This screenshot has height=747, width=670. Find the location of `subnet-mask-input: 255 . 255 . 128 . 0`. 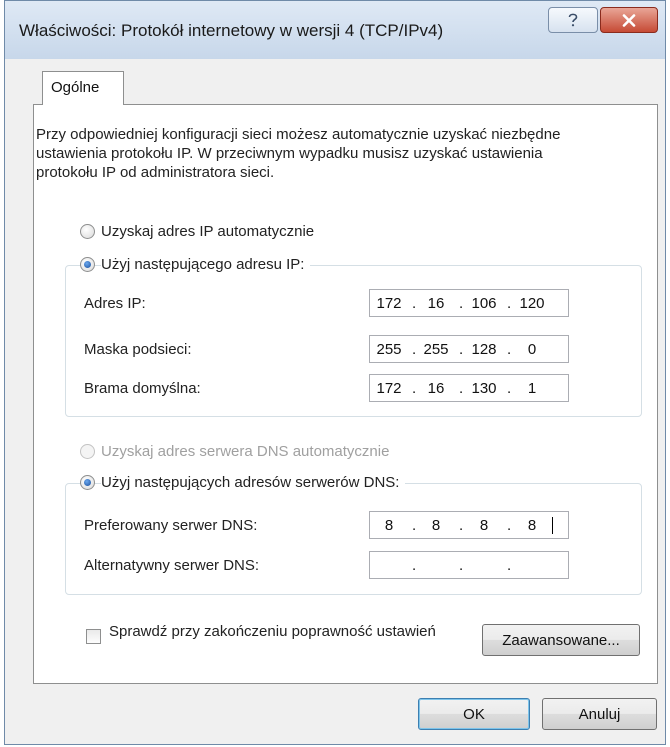

subnet-mask-input: 255 . 255 . 128 . 0 is located at coordinates (469, 349).